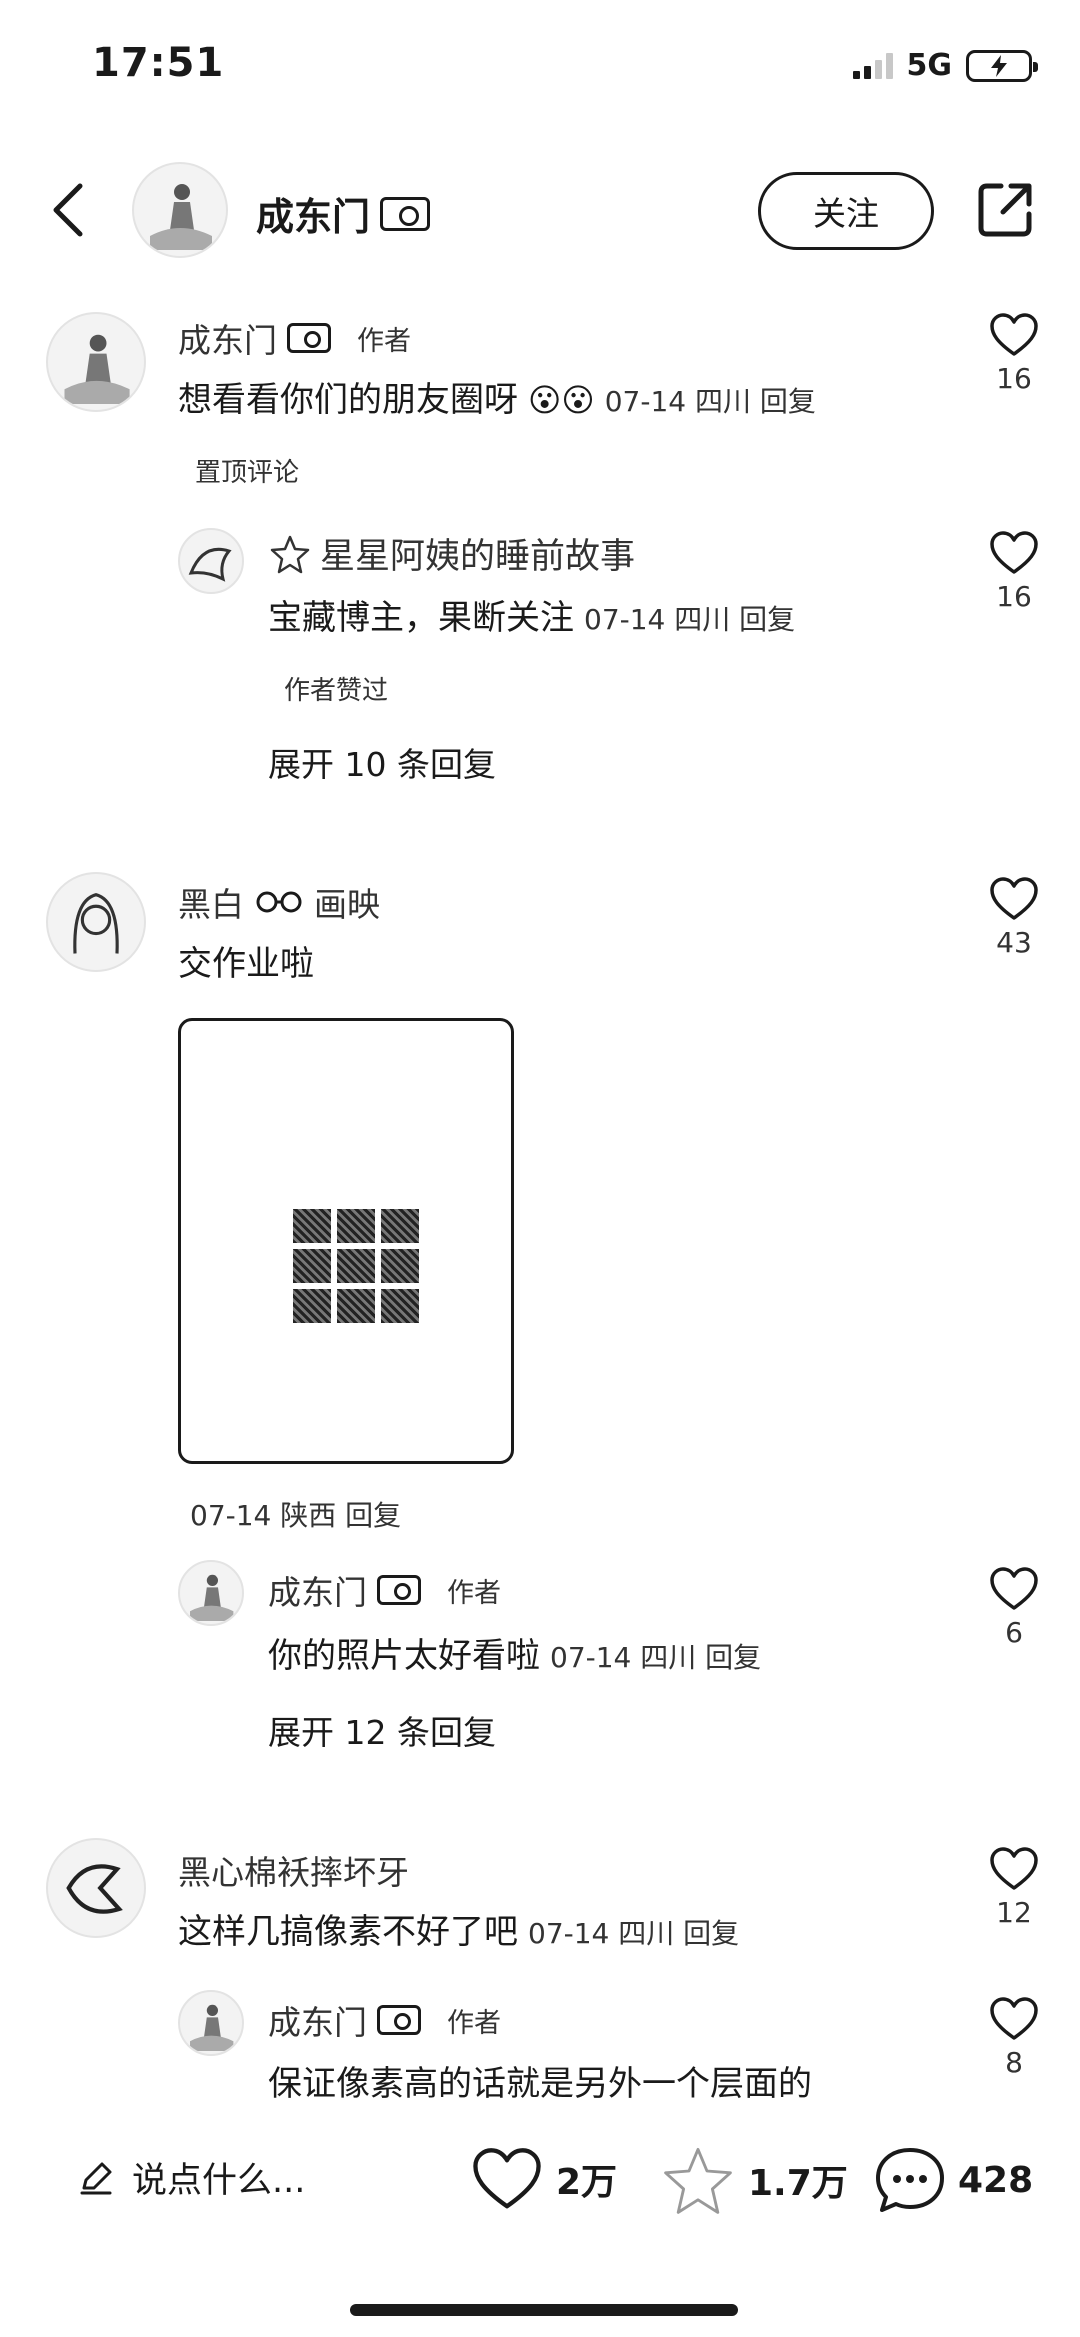 This screenshot has height=2337, width=1080. I want to click on author-tag: 作者, so click(384, 341).